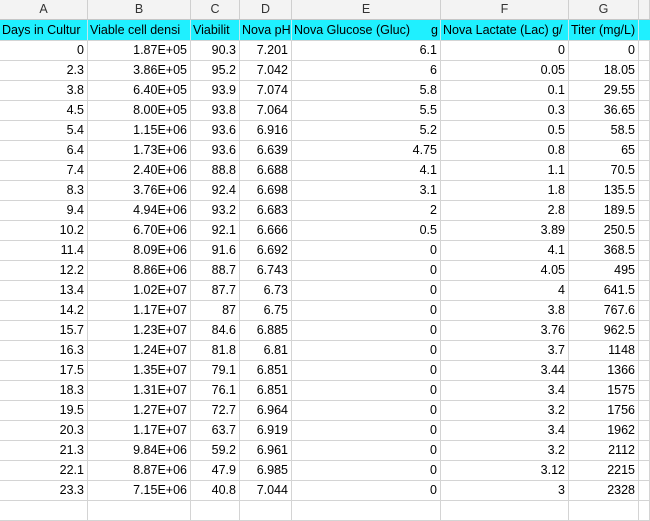 This screenshot has width=650, height=521. What do you see at coordinates (215, 70) in the screenshot?
I see `cell-viability: 95.2` at bounding box center [215, 70].